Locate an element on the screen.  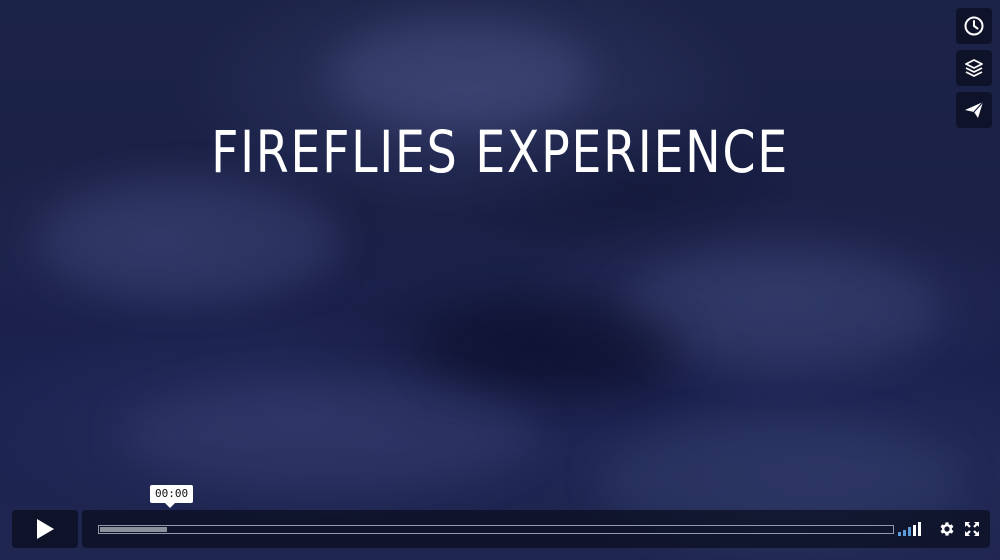
side-action-buttons is located at coordinates (974, 68).